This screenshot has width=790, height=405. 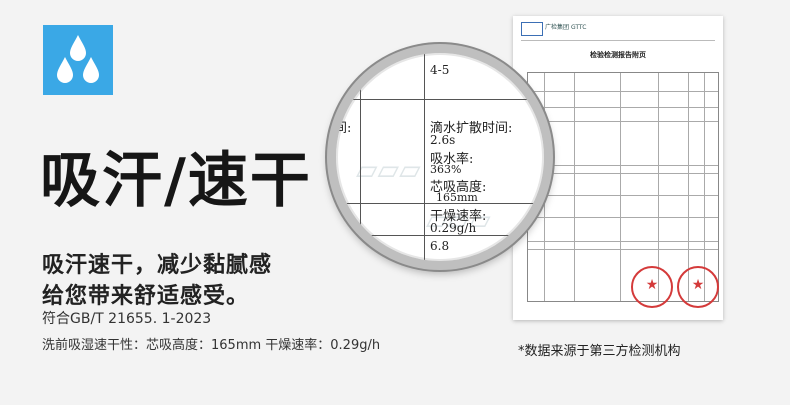 I want to click on mag-side-label: 间:, so click(x=343, y=128).